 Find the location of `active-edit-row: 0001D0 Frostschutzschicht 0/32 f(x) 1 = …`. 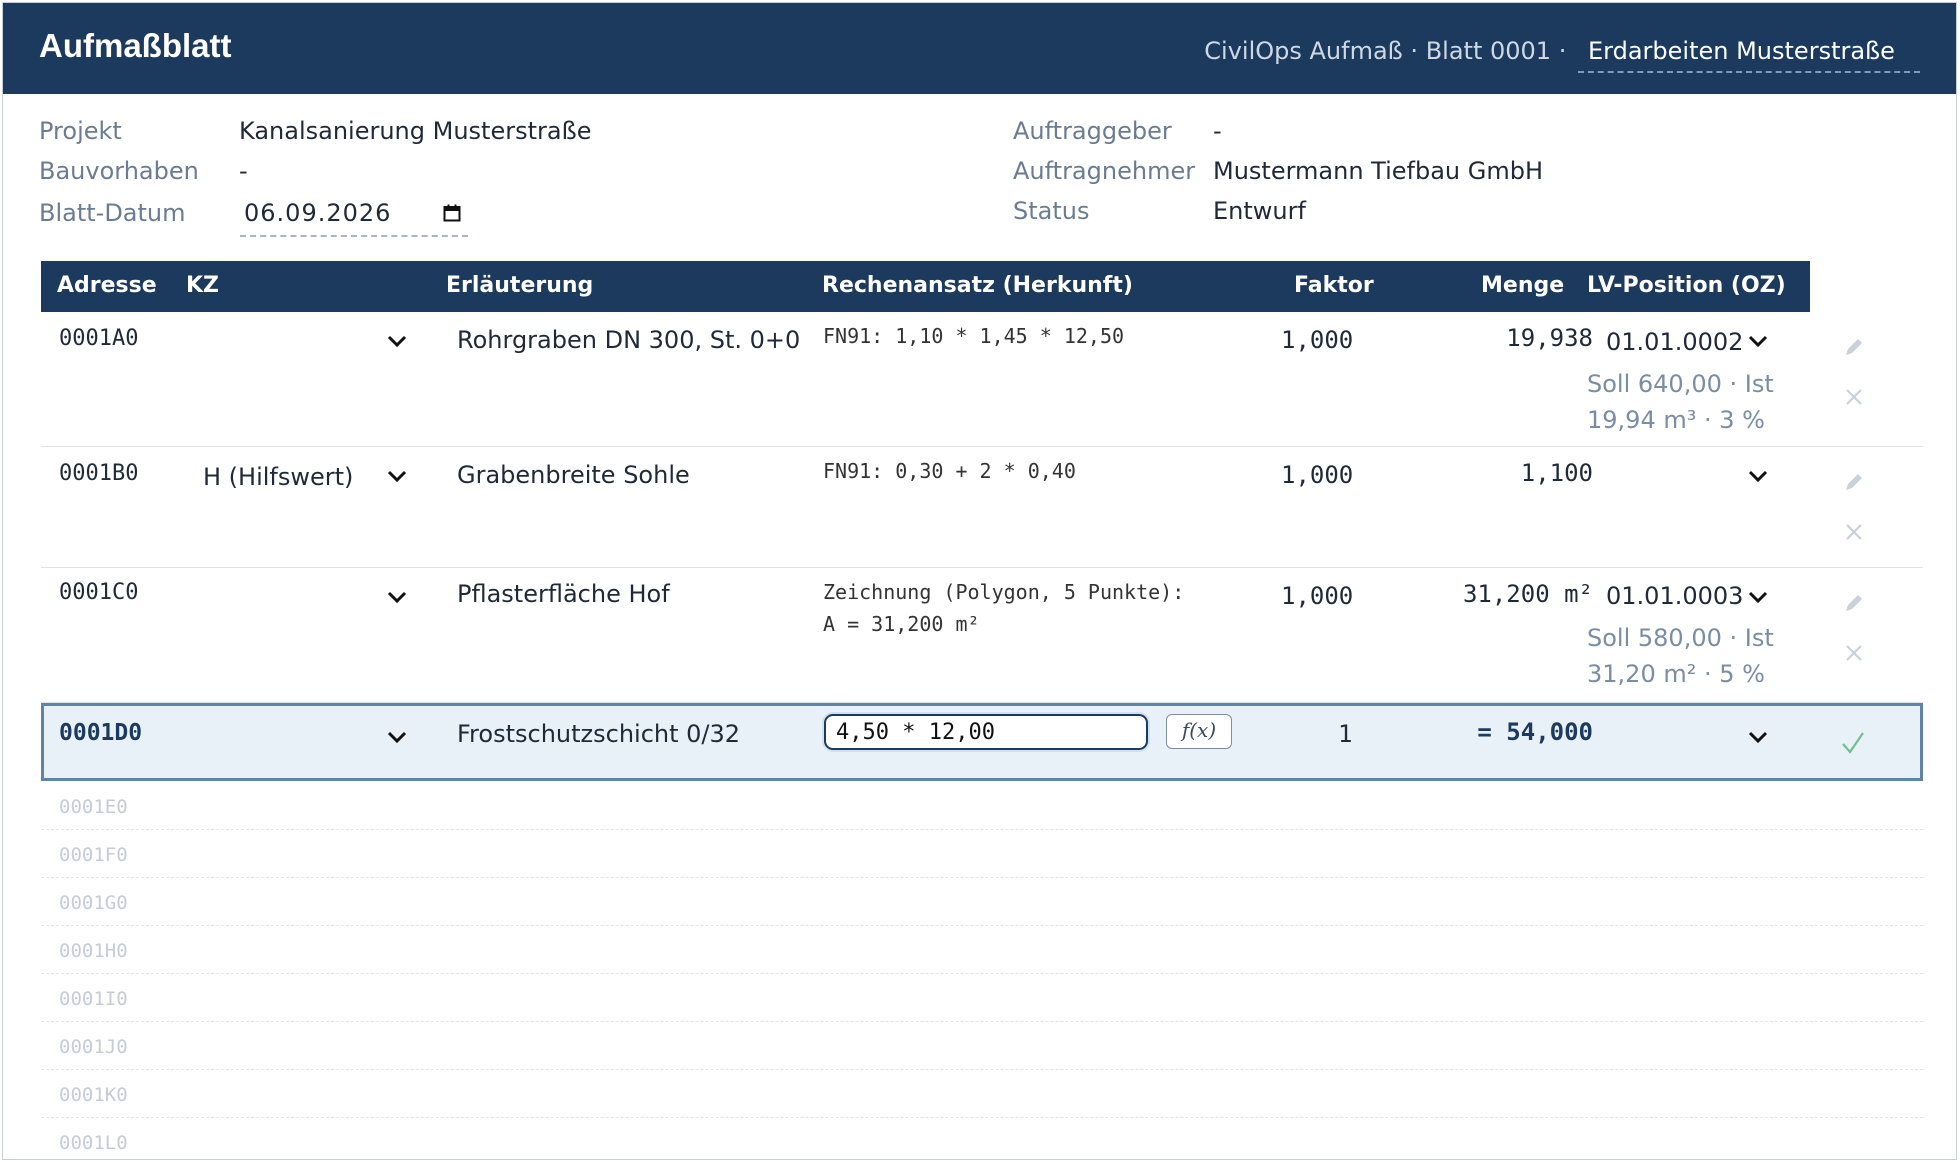

active-edit-row: 0001D0 Frostschutzschicht 0/32 f(x) 1 = … is located at coordinates (982, 742).